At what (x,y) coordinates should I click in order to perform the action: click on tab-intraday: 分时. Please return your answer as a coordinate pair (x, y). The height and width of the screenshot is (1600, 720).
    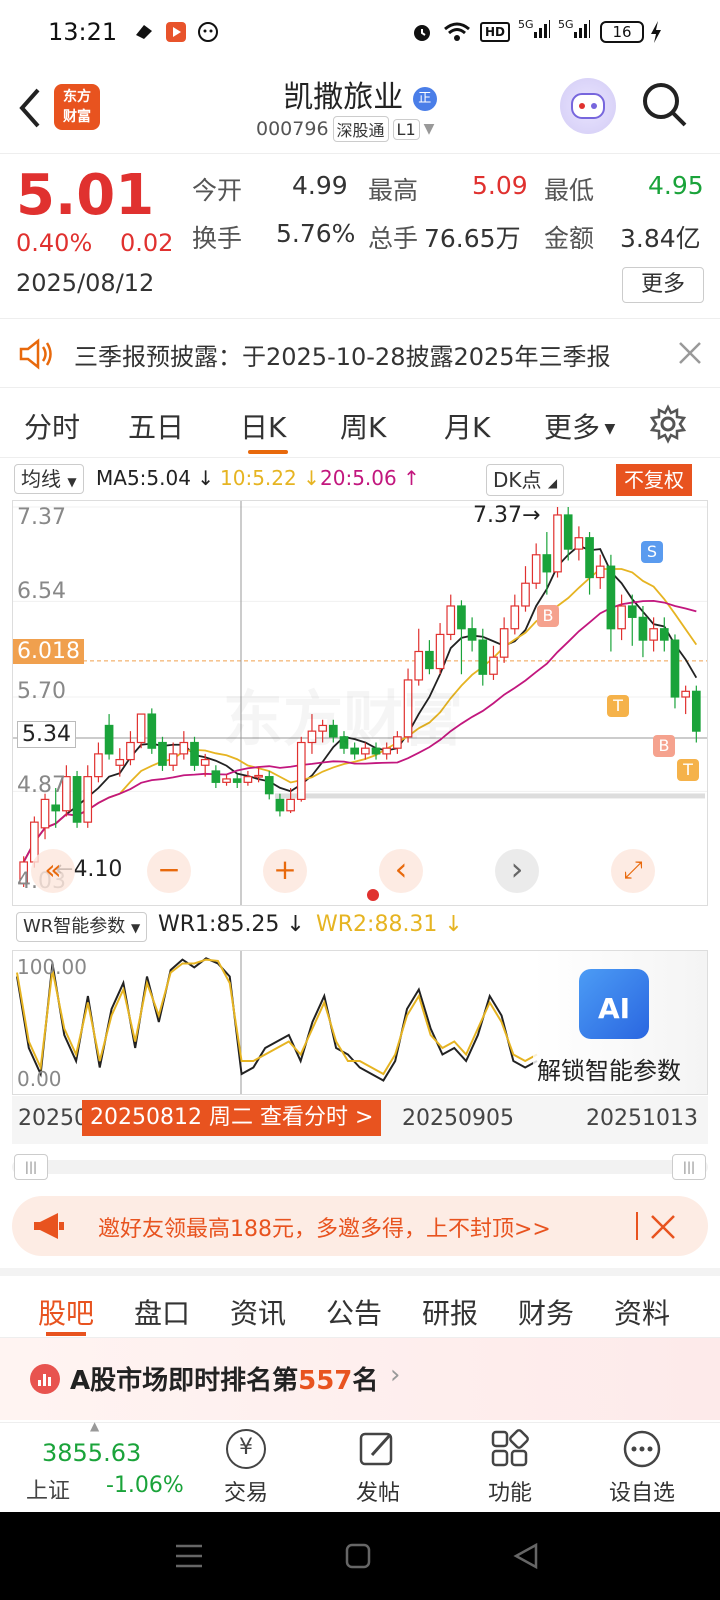
    Looking at the image, I should click on (52, 426).